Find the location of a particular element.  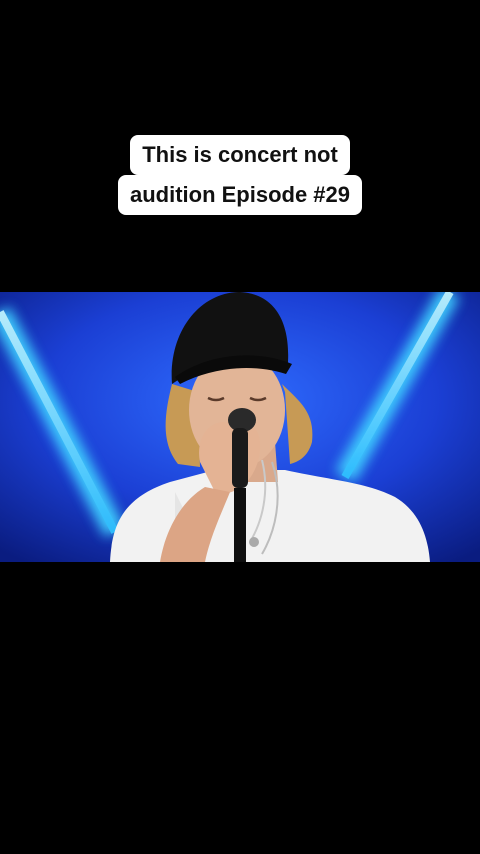

caption-line-2: audition Episode #29 is located at coordinates (240, 195).